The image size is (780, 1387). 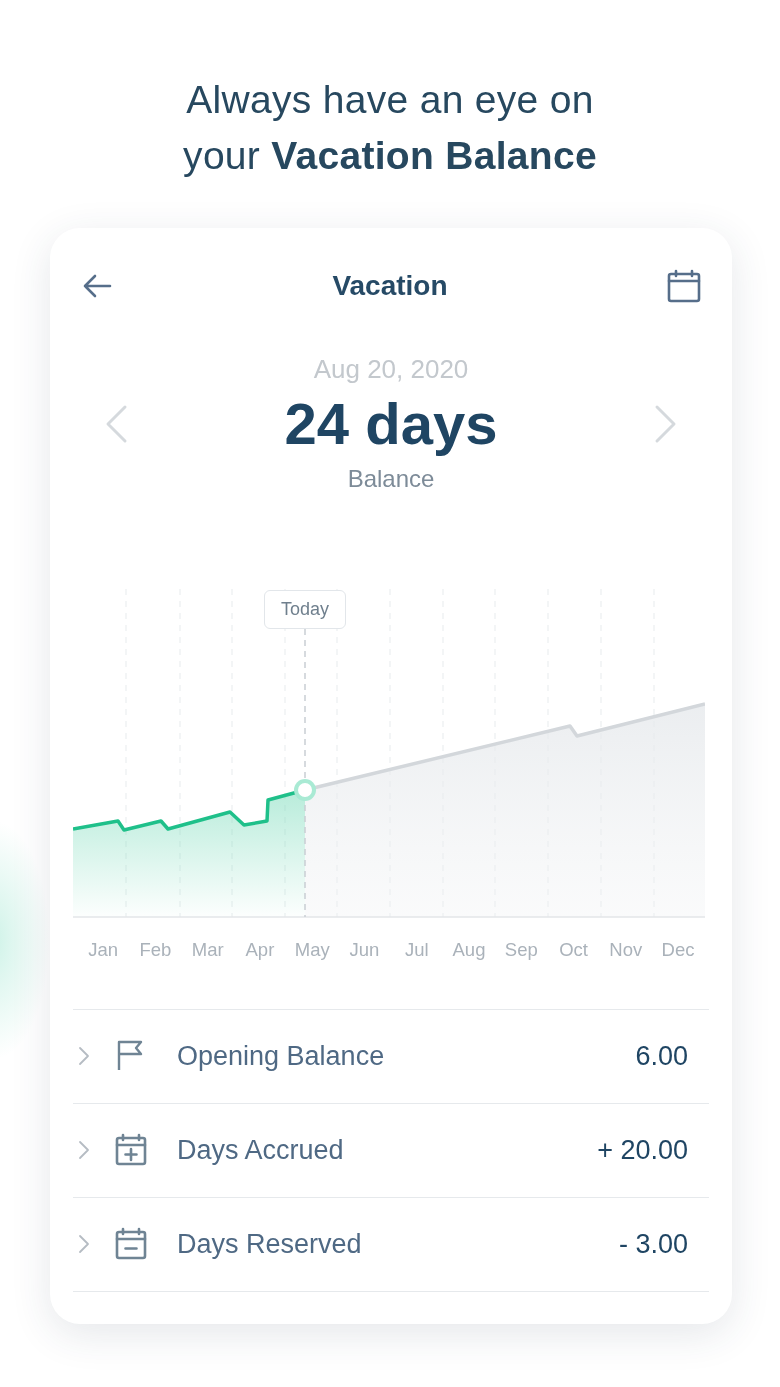 What do you see at coordinates (416, 949) in the screenshot?
I see `month-label: Jul` at bounding box center [416, 949].